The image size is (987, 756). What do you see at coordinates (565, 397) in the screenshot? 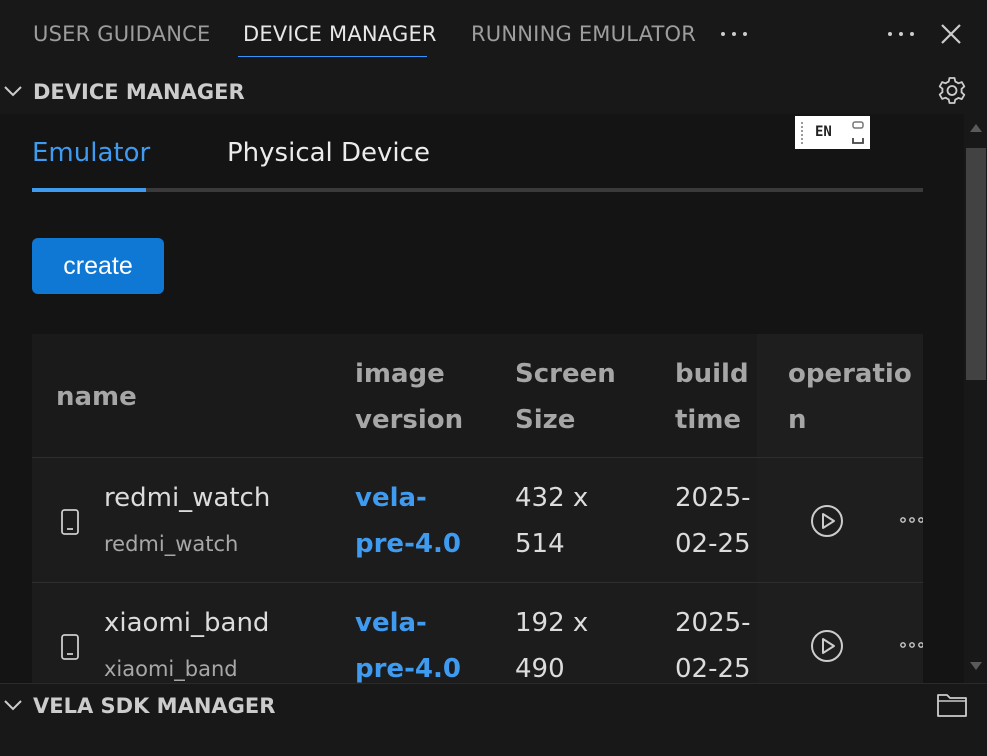
I see `header-screen-size: Screen Size` at bounding box center [565, 397].